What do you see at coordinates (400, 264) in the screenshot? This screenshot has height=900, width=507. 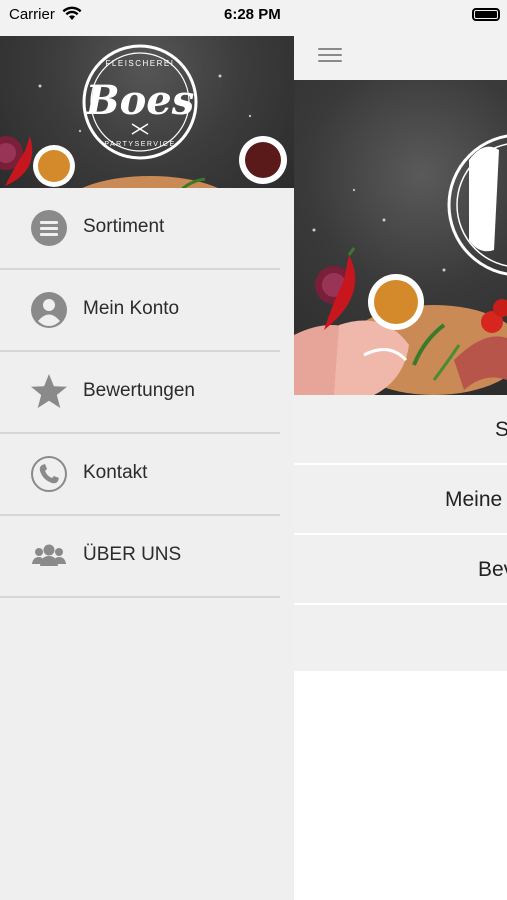 I see `hero-food-illustration` at bounding box center [400, 264].